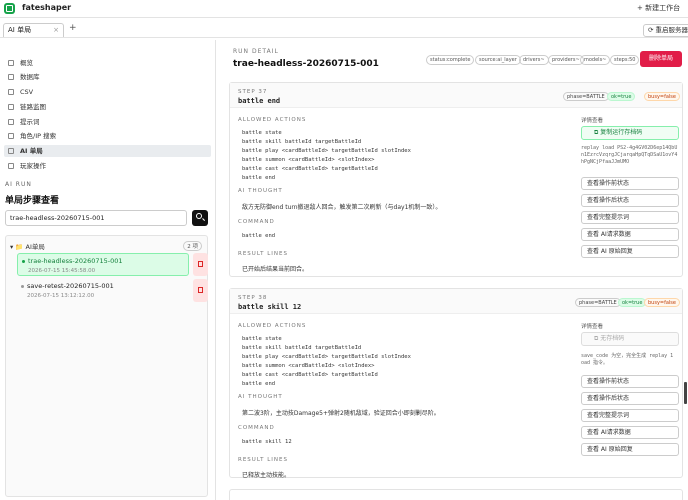 Image resolution: width=688 pixels, height=500 pixels. Describe the element at coordinates (630, 339) in the screenshot. I see `no-save-code-button: ⧉ 无存档码` at that location.